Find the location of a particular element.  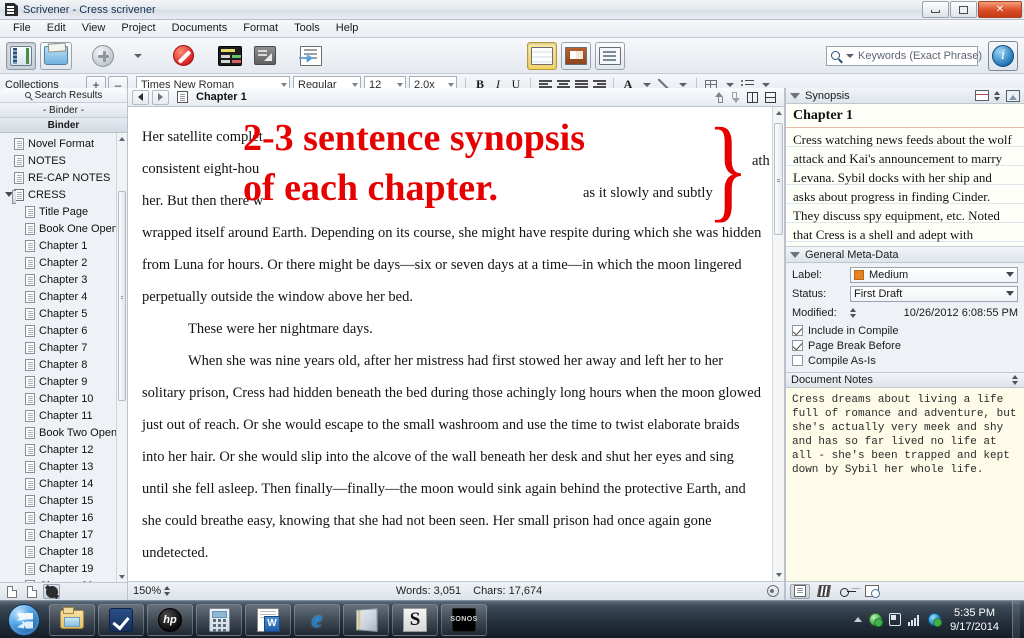

index-card-icon is located at coordinates (982, 95).